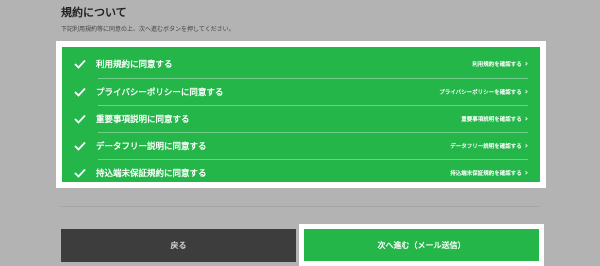 This screenshot has height=266, width=600. Describe the element at coordinates (489, 146) in the screenshot. I see `agreement-link-data-free: データフリー説明を確認する ›` at that location.